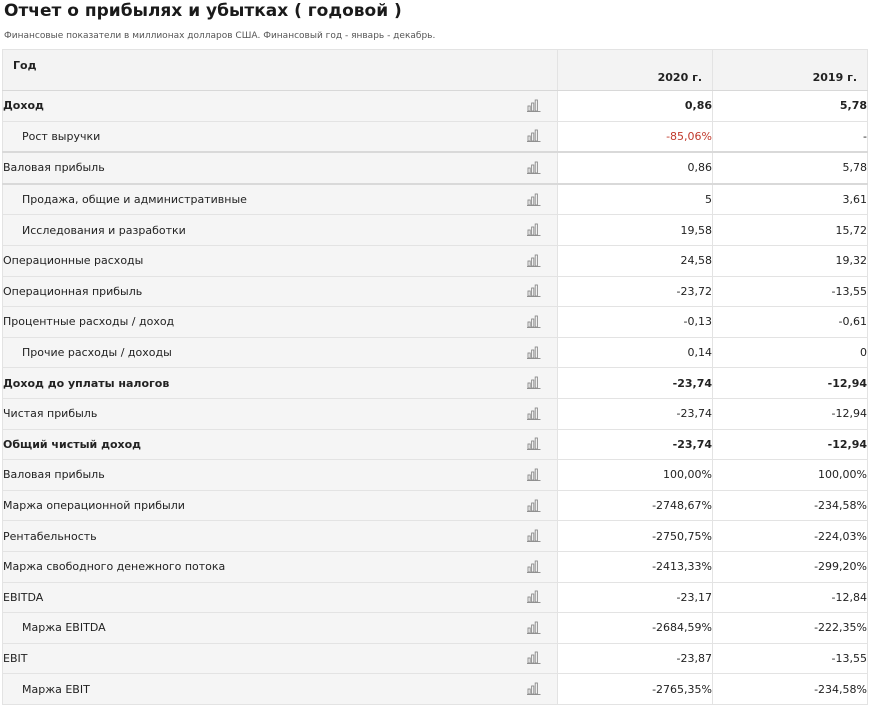 Image resolution: width=871 pixels, height=705 pixels. What do you see at coordinates (790, 199) in the screenshot?
I see `value-2019: 3,61` at bounding box center [790, 199].